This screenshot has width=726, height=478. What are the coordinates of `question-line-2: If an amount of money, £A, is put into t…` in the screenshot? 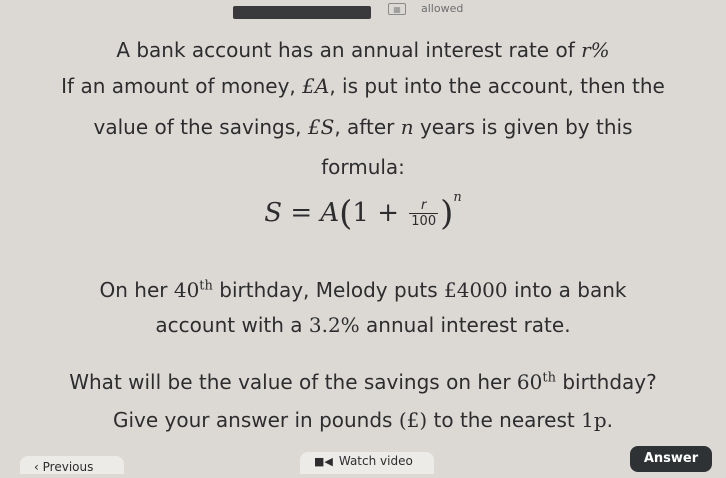 It's located at (363, 86).